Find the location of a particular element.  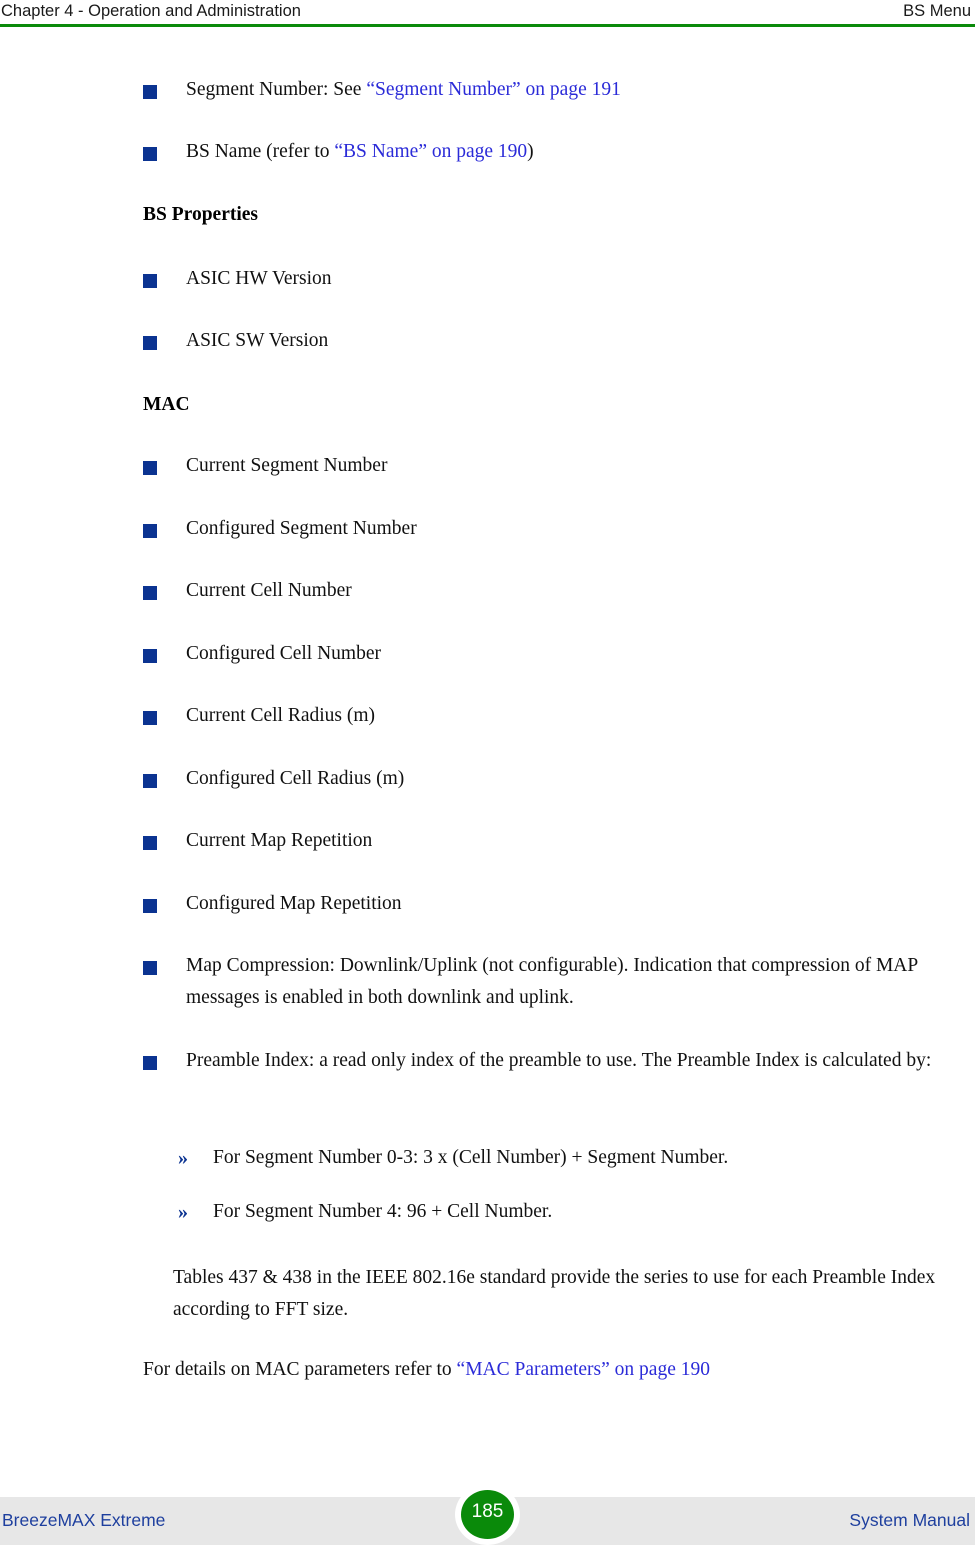

bullet-label: Configured Map Repetition is located at coordinates (294, 903).